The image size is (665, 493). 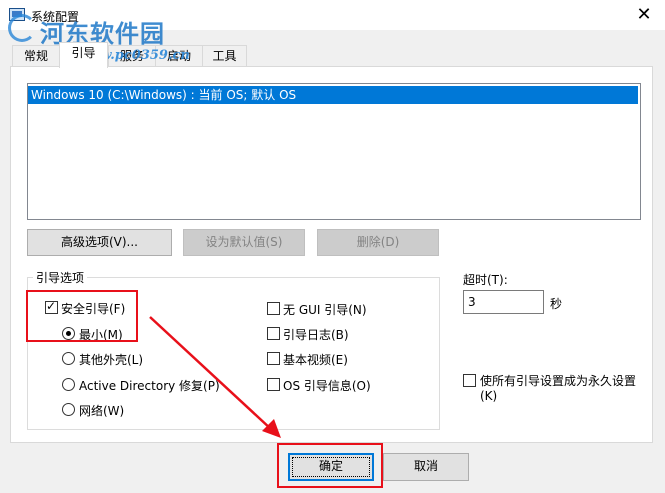 What do you see at coordinates (558, 380) in the screenshot?
I see `make-permanent-label: 使所有引导设置成为永久设置` at bounding box center [558, 380].